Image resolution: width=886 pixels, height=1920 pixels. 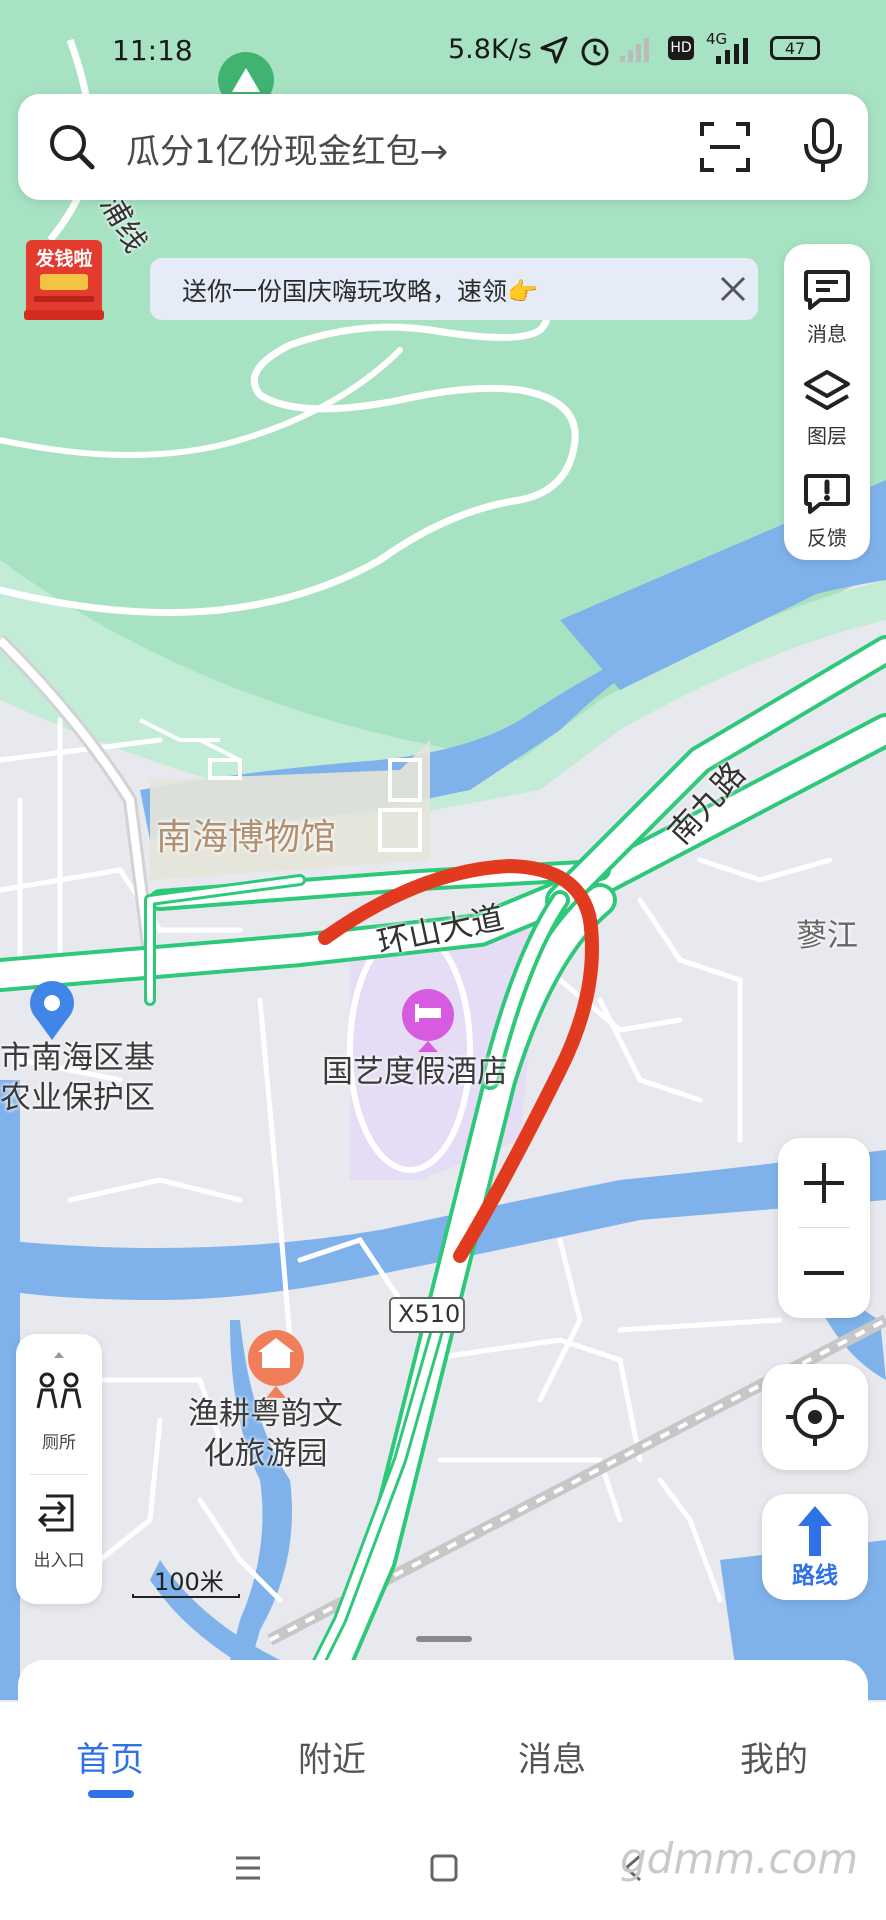 I want to click on status-bar: 11:18 5.8K/s HD 4G 47, so click(x=443, y=50).